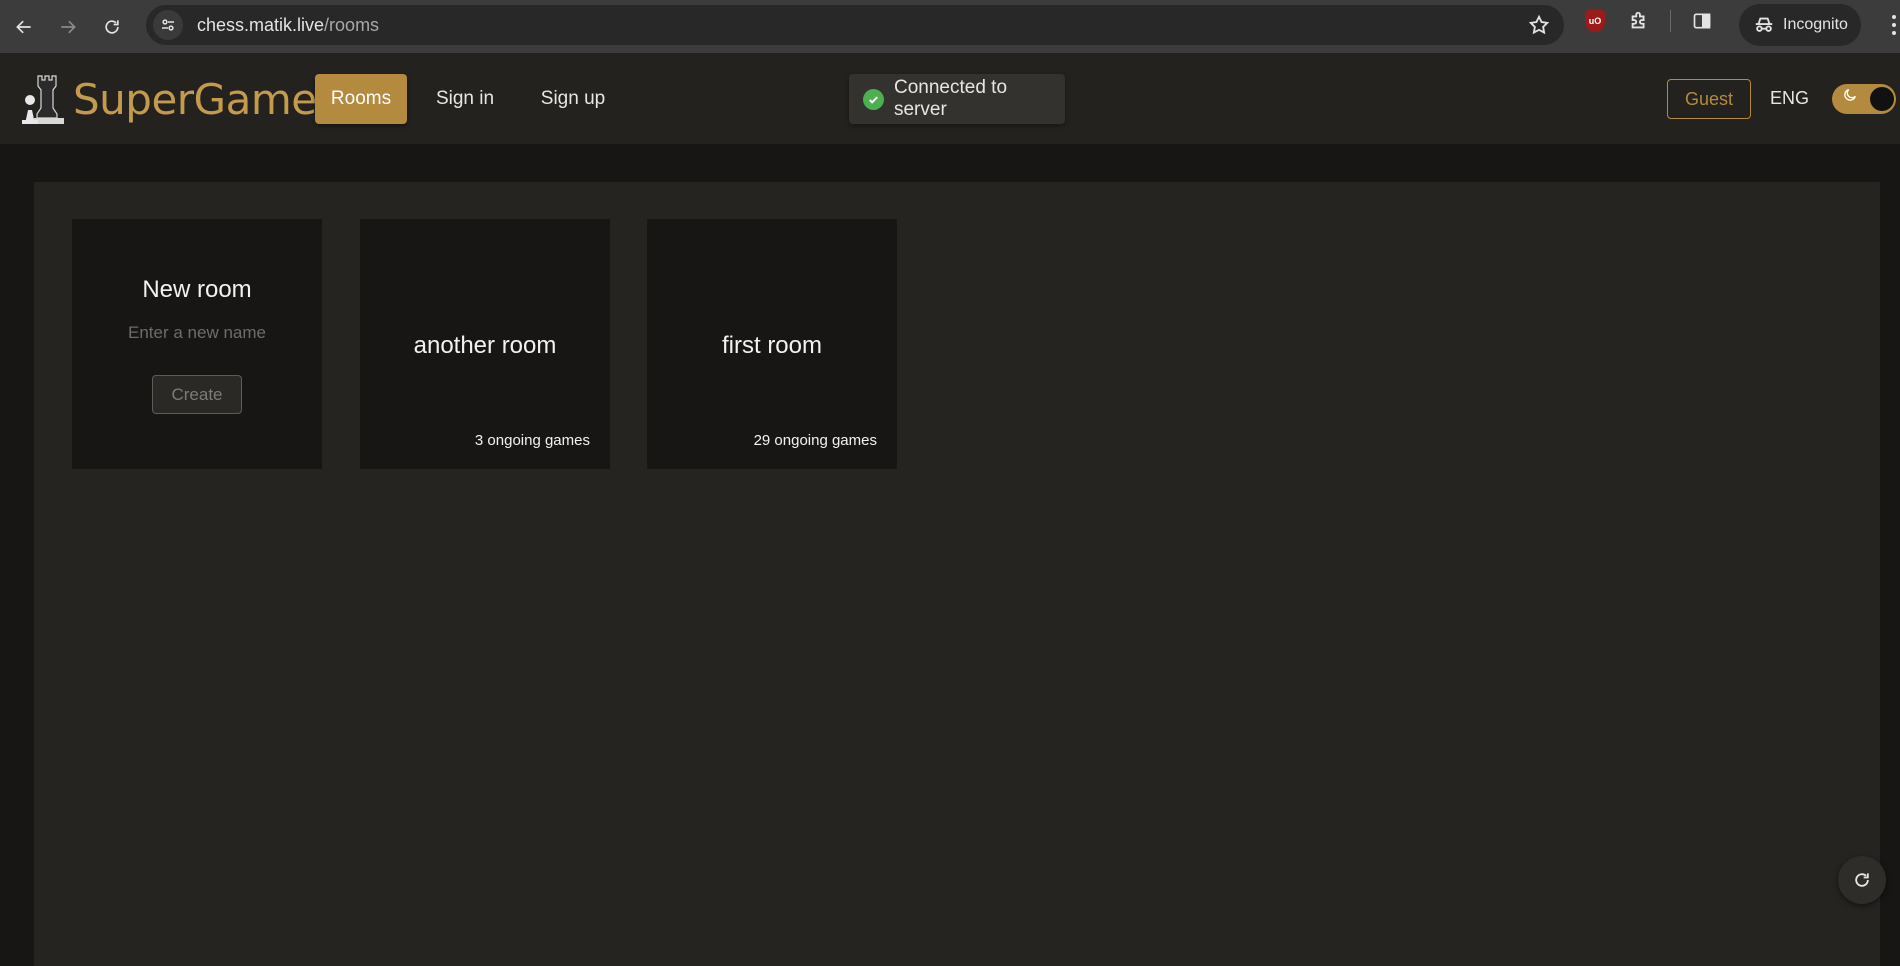  I want to click on refresh-rooms-button, so click(1862, 880).